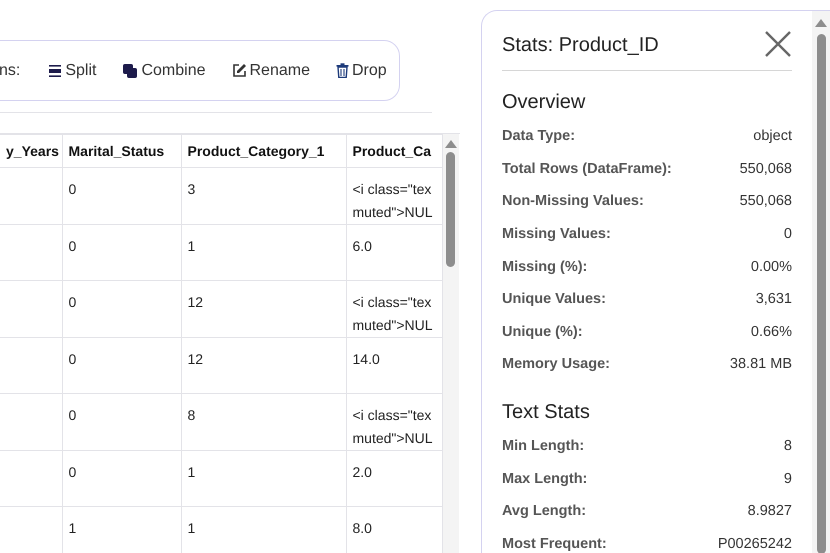 Image resolution: width=830 pixels, height=553 pixels. I want to click on stat-label: Most Frequent:, so click(554, 544).